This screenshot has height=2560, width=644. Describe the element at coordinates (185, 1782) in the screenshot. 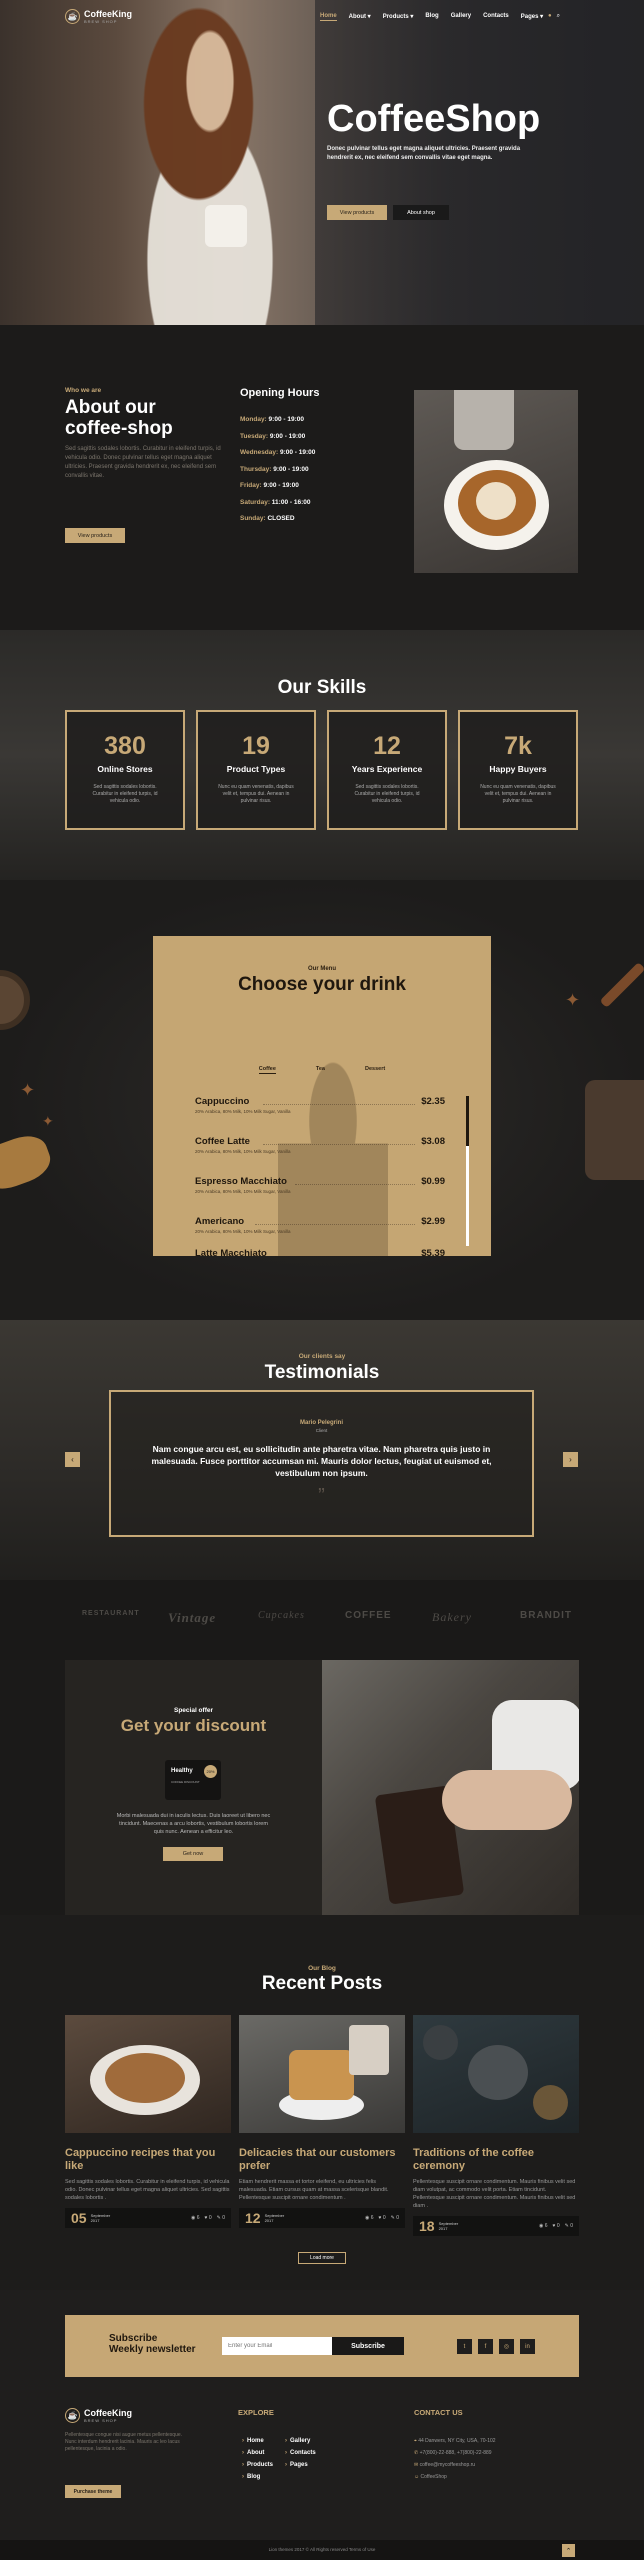

I see `discount-card-subtitle: COFFEE DISCOUNT` at that location.